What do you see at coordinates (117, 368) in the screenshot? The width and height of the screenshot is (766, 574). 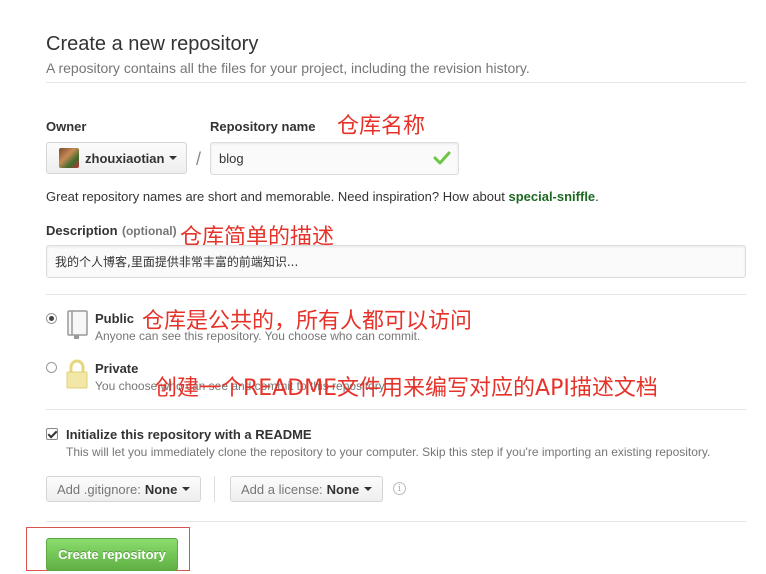 I see `private-title: Private` at bounding box center [117, 368].